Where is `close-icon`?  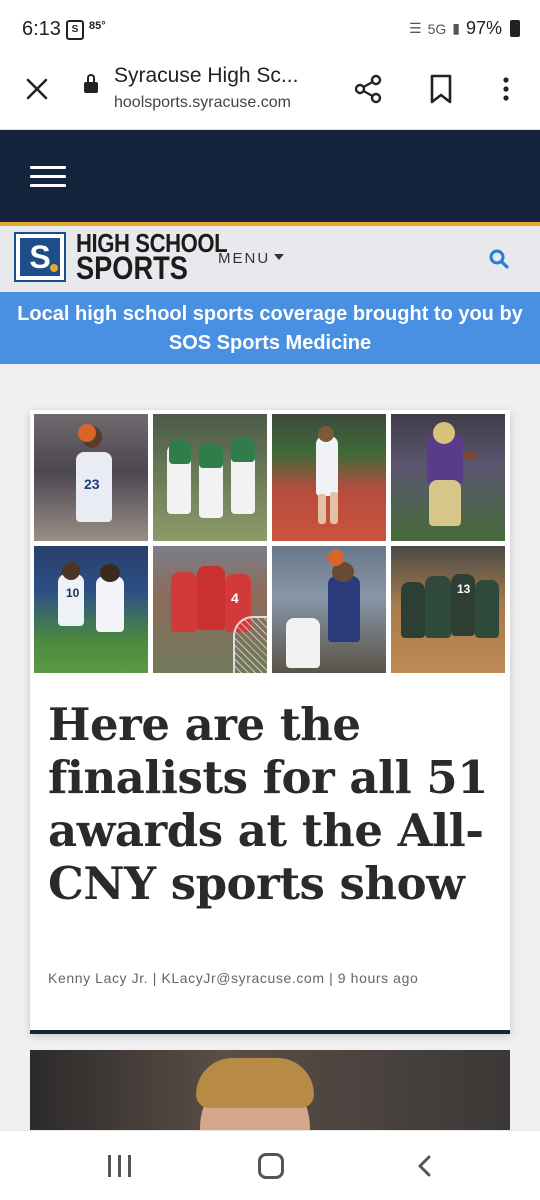 close-icon is located at coordinates (37, 89).